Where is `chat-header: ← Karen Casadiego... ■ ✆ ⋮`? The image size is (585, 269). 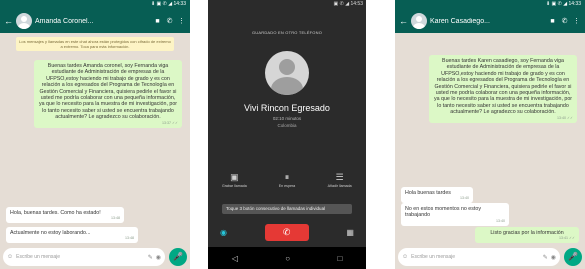
chat-header: ← Karen Casadiego... ■ ✆ ⋮ is located at coordinates (490, 21).